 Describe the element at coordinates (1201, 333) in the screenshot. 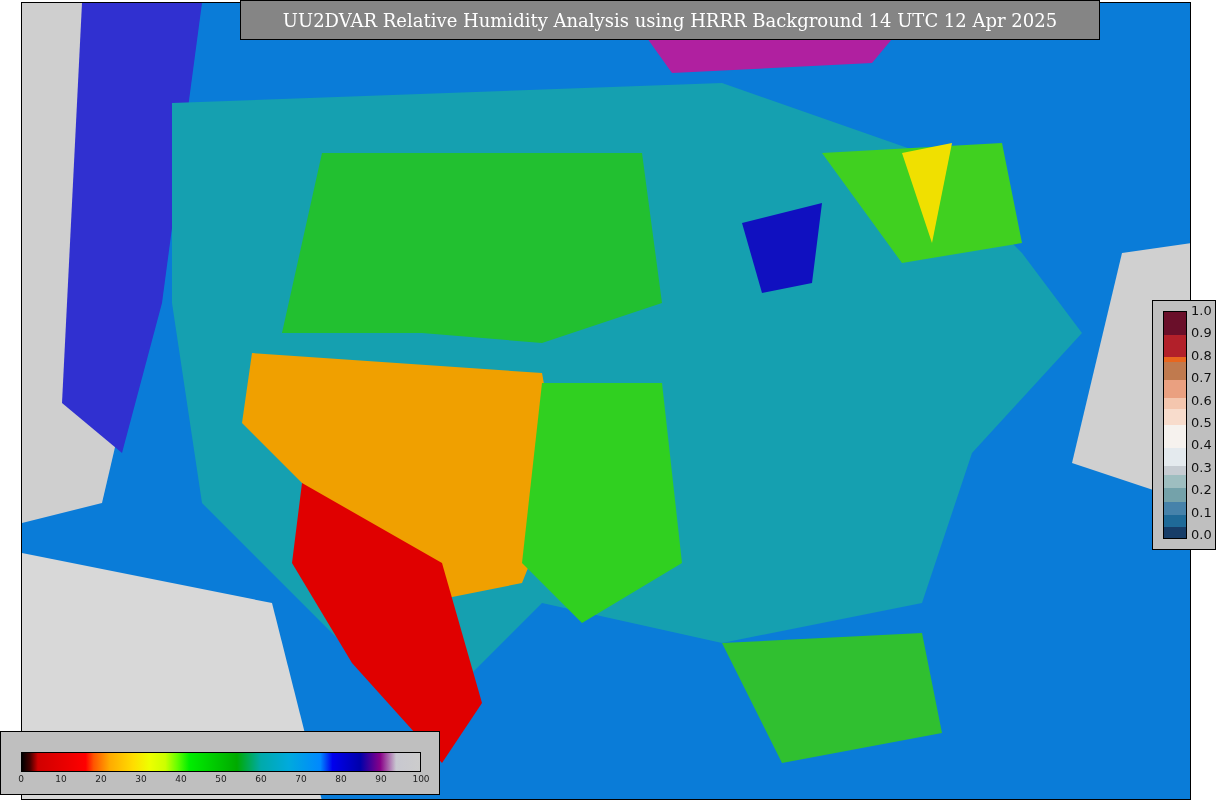

I see `scale-label: 0.9` at that location.